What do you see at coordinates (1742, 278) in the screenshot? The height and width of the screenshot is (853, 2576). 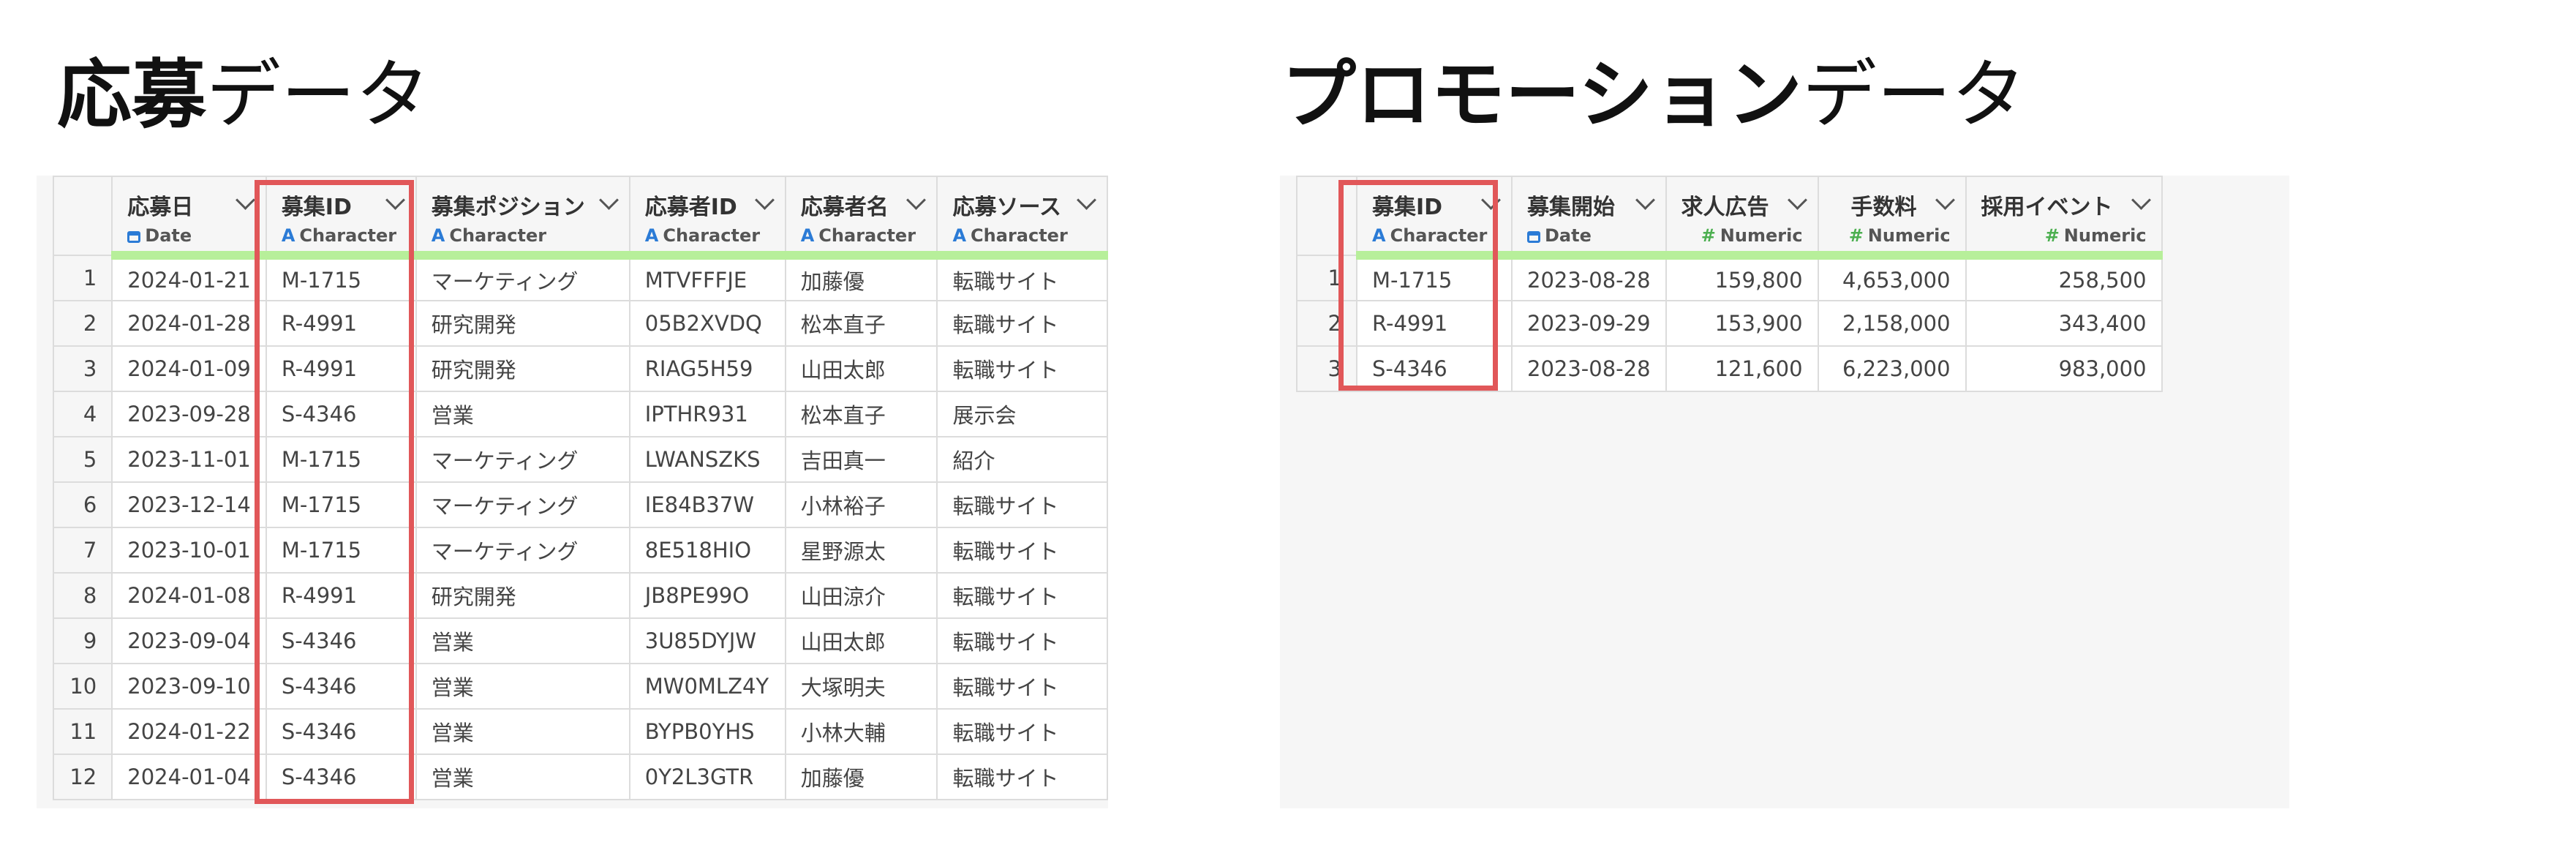 I see `table-cell: 159,800` at bounding box center [1742, 278].